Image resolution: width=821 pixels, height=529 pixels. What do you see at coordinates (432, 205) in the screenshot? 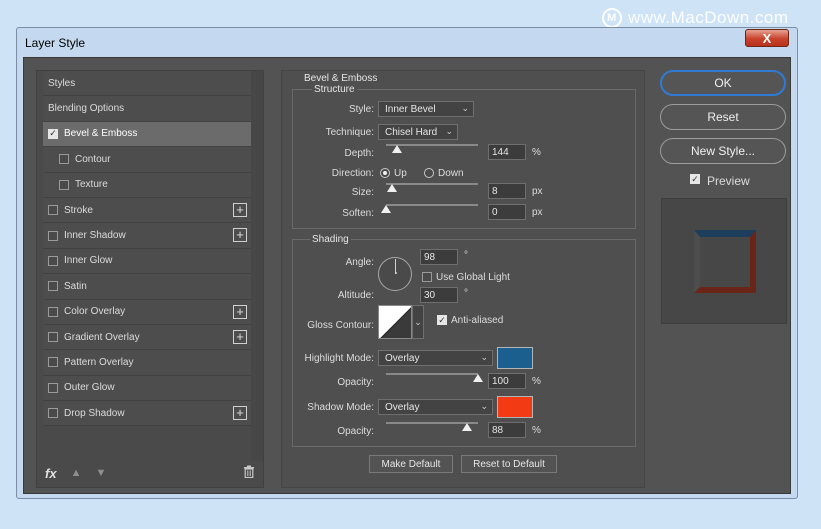
I see `soften-slider-track` at bounding box center [432, 205].